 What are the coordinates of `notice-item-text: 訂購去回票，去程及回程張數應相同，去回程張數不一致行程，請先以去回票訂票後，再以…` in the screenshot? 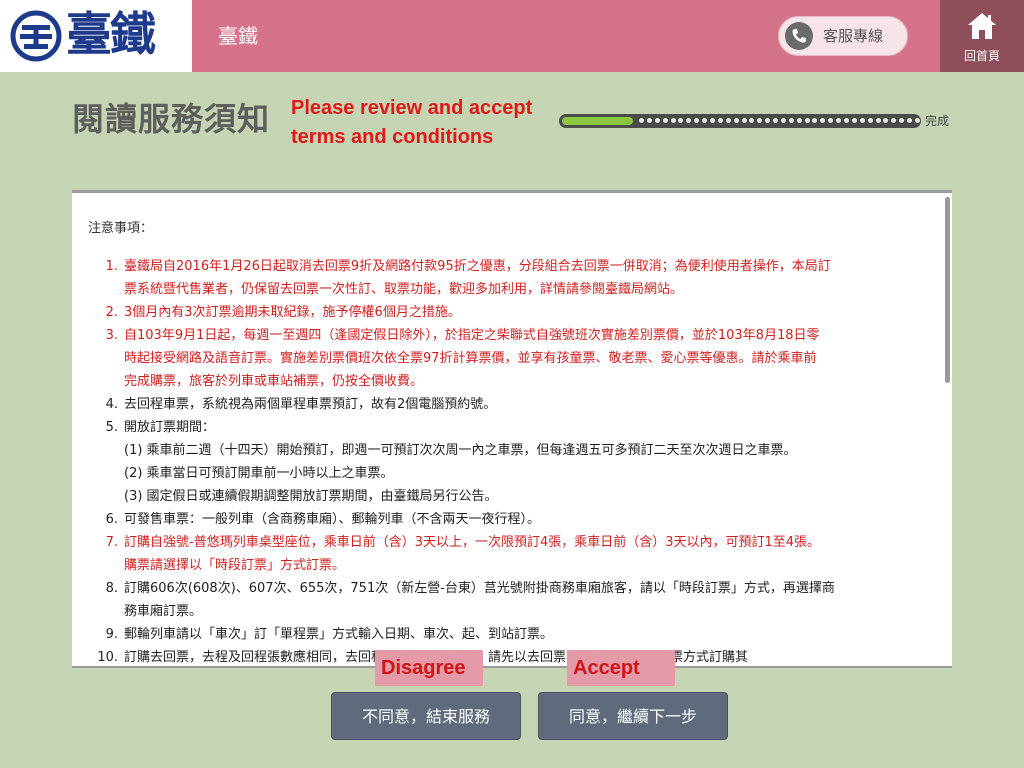 It's located at (529, 656).